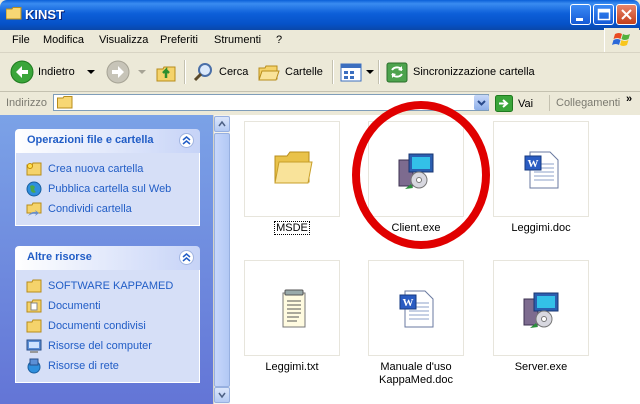  Describe the element at coordinates (34, 366) in the screenshot. I see `network-icon` at that location.